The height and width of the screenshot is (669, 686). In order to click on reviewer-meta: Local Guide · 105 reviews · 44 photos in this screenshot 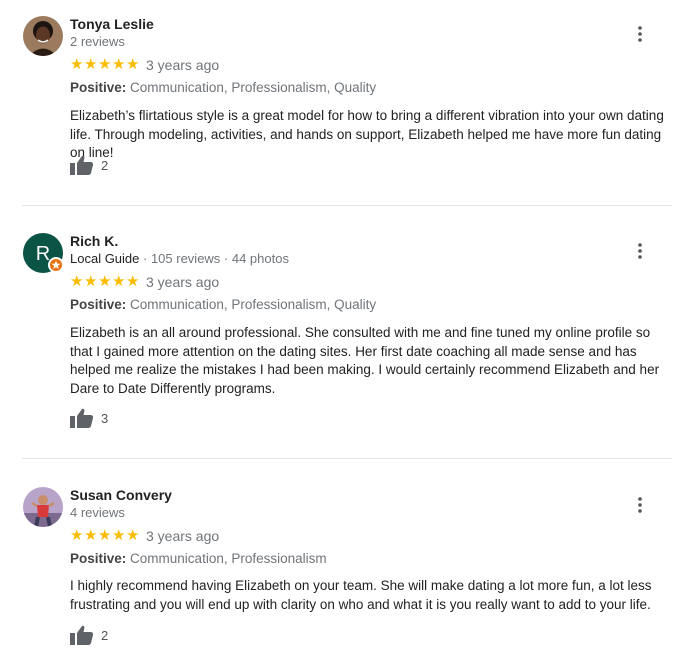, I will do `click(179, 258)`.